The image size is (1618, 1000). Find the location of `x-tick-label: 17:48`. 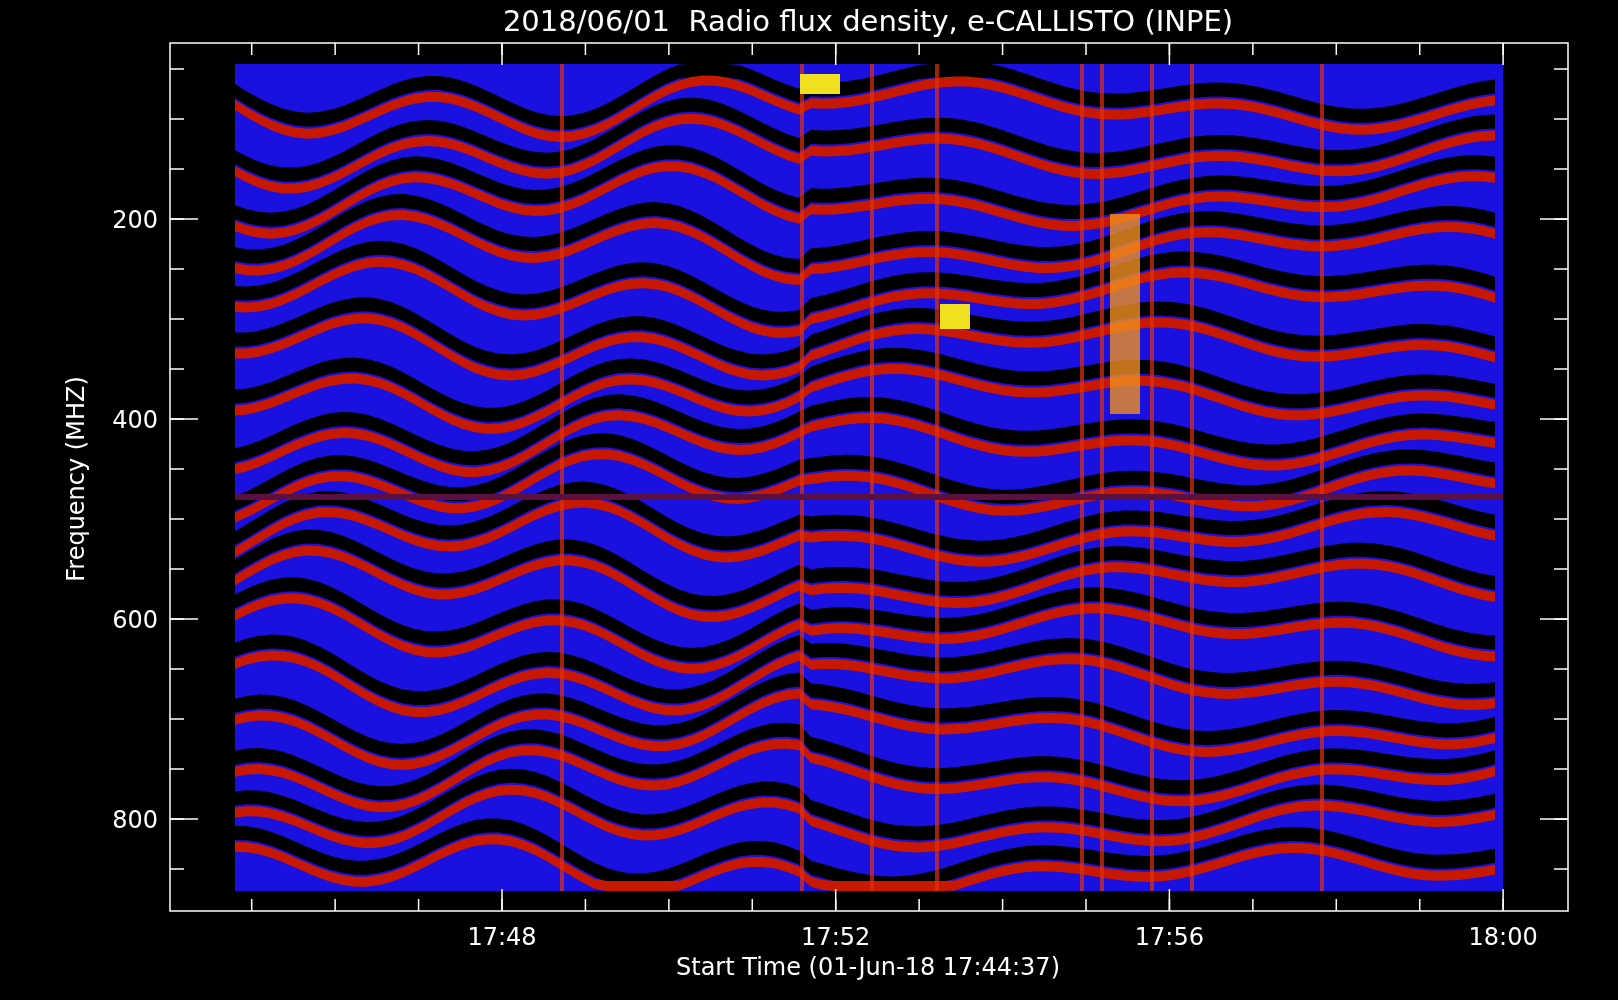

x-tick-label: 17:48 is located at coordinates (502, 937).